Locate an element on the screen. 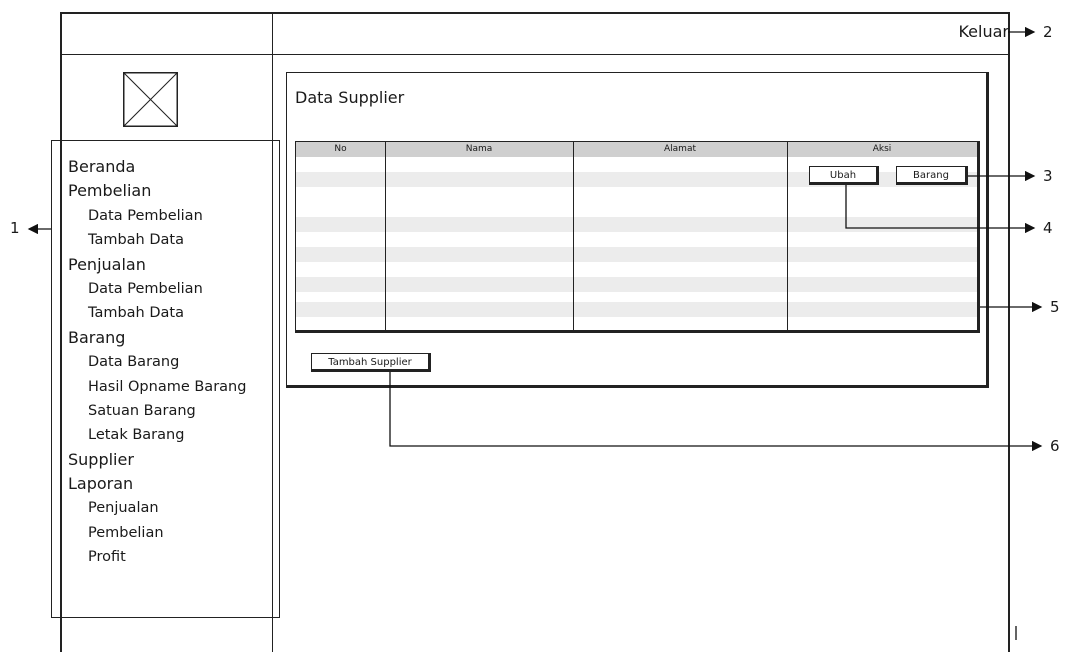 This screenshot has height=652, width=1069. callout-5: 5 is located at coordinates (1055, 307).